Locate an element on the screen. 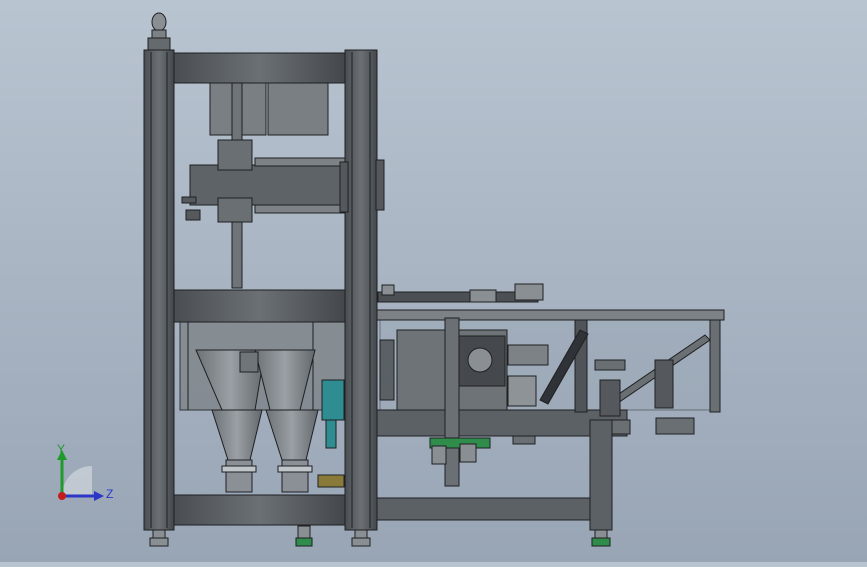 The image size is (867, 567). upper-motor-right is located at coordinates (298, 109).